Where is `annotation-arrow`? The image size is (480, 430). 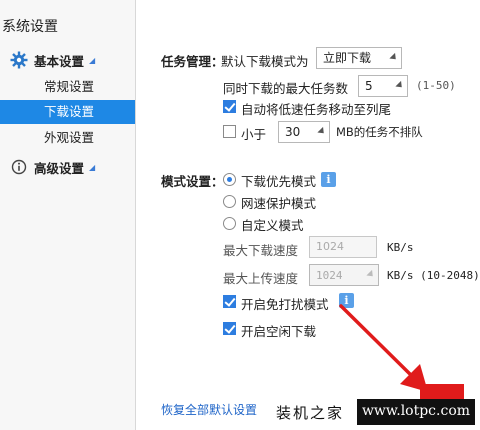
annotation-arrow is located at coordinates (383, 348).